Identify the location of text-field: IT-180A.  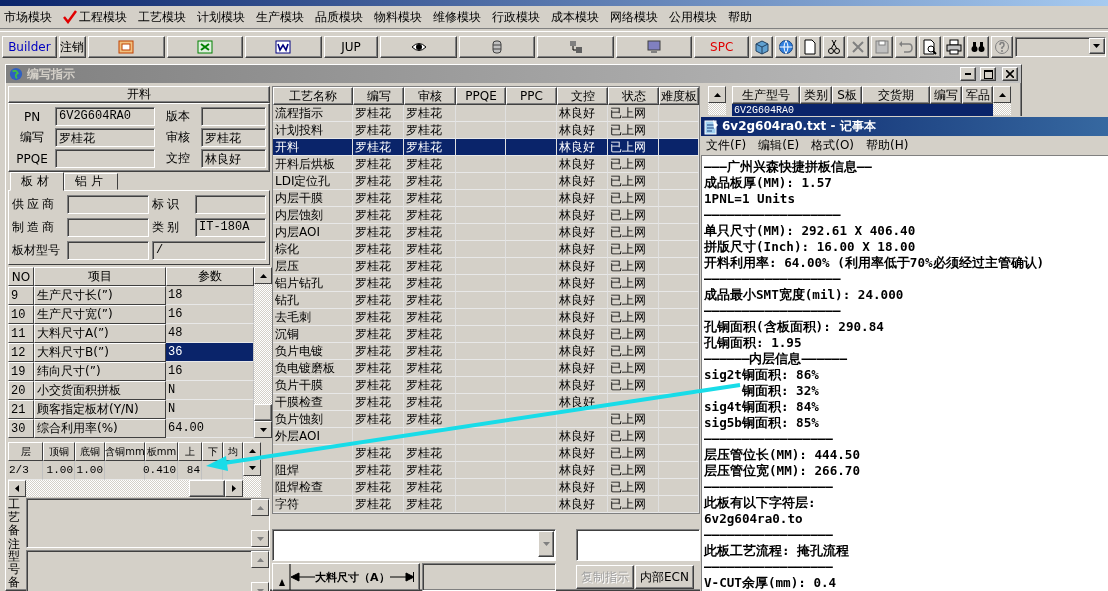
(230, 227).